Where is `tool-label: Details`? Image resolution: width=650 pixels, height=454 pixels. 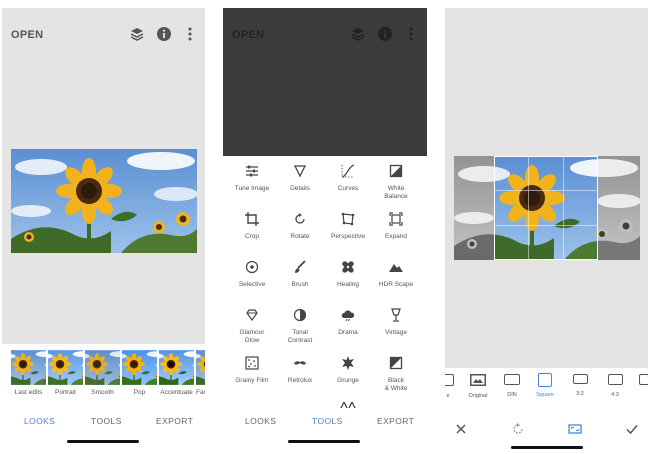 tool-label: Details is located at coordinates (300, 188).